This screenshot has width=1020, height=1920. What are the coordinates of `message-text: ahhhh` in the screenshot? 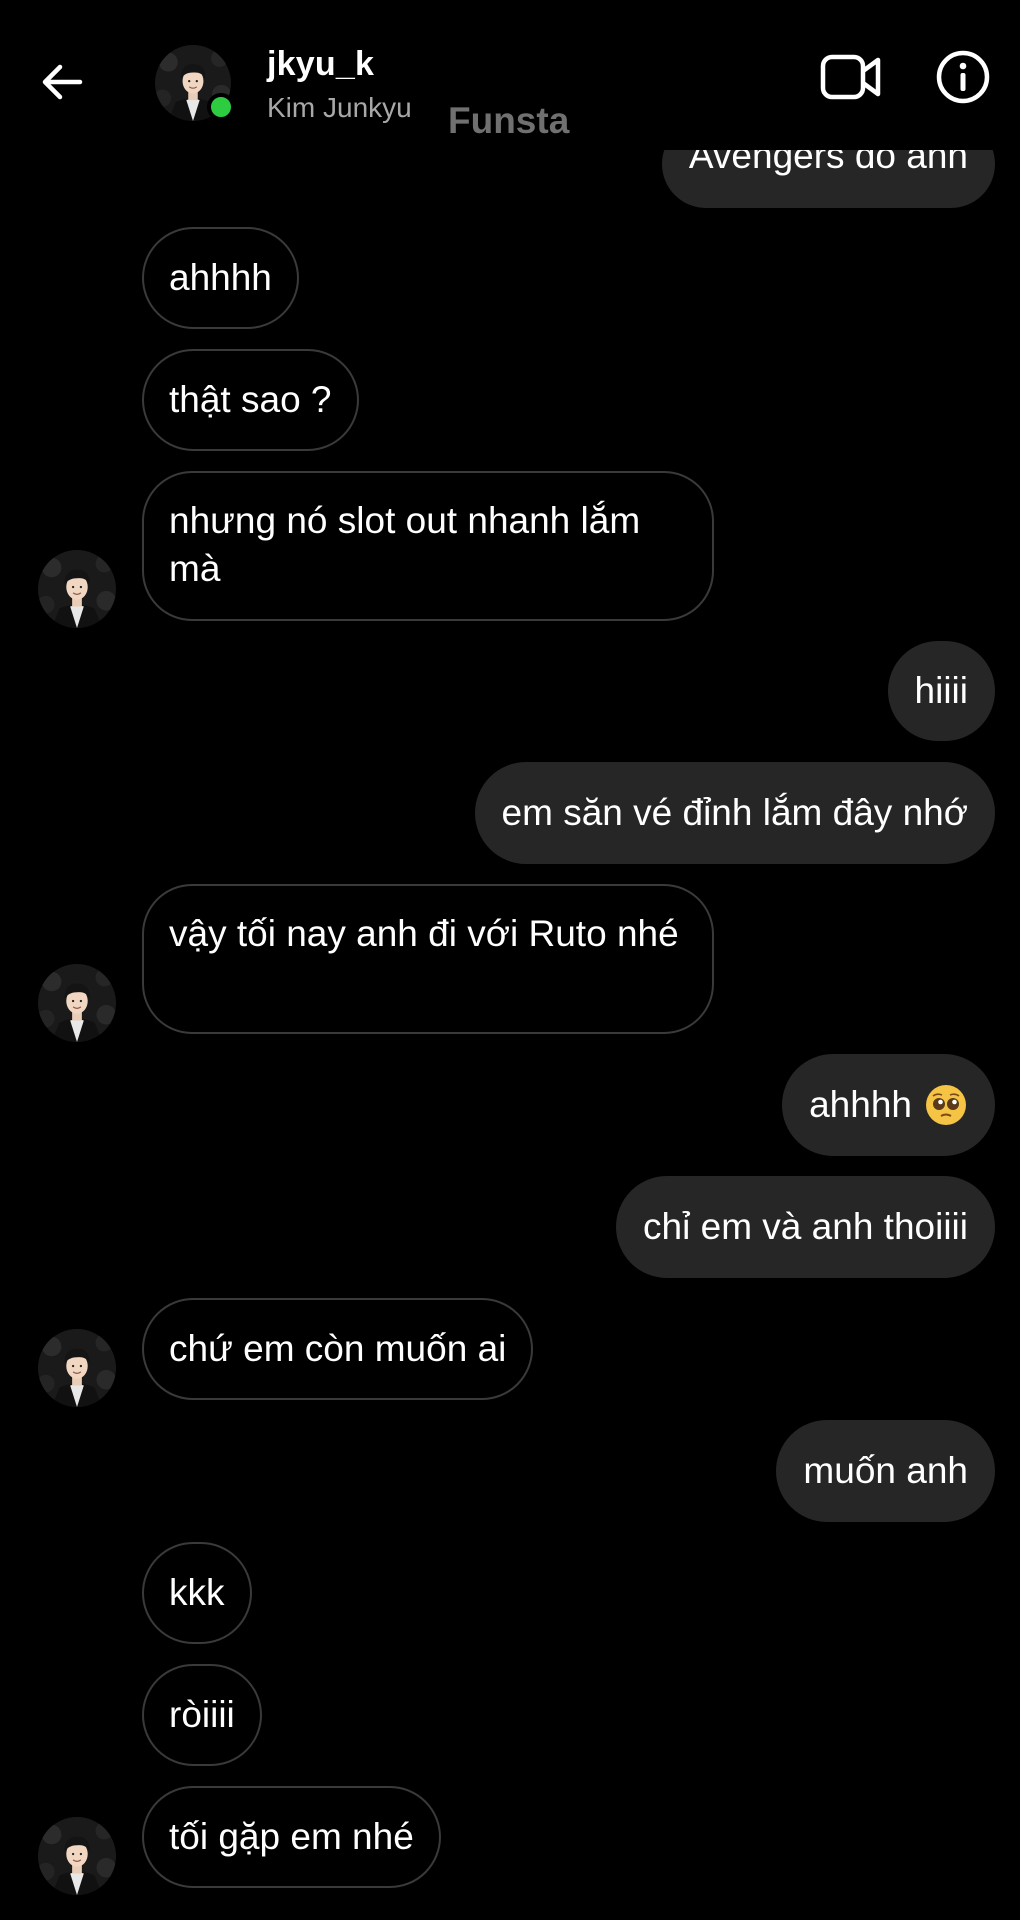 It's located at (860, 1104).